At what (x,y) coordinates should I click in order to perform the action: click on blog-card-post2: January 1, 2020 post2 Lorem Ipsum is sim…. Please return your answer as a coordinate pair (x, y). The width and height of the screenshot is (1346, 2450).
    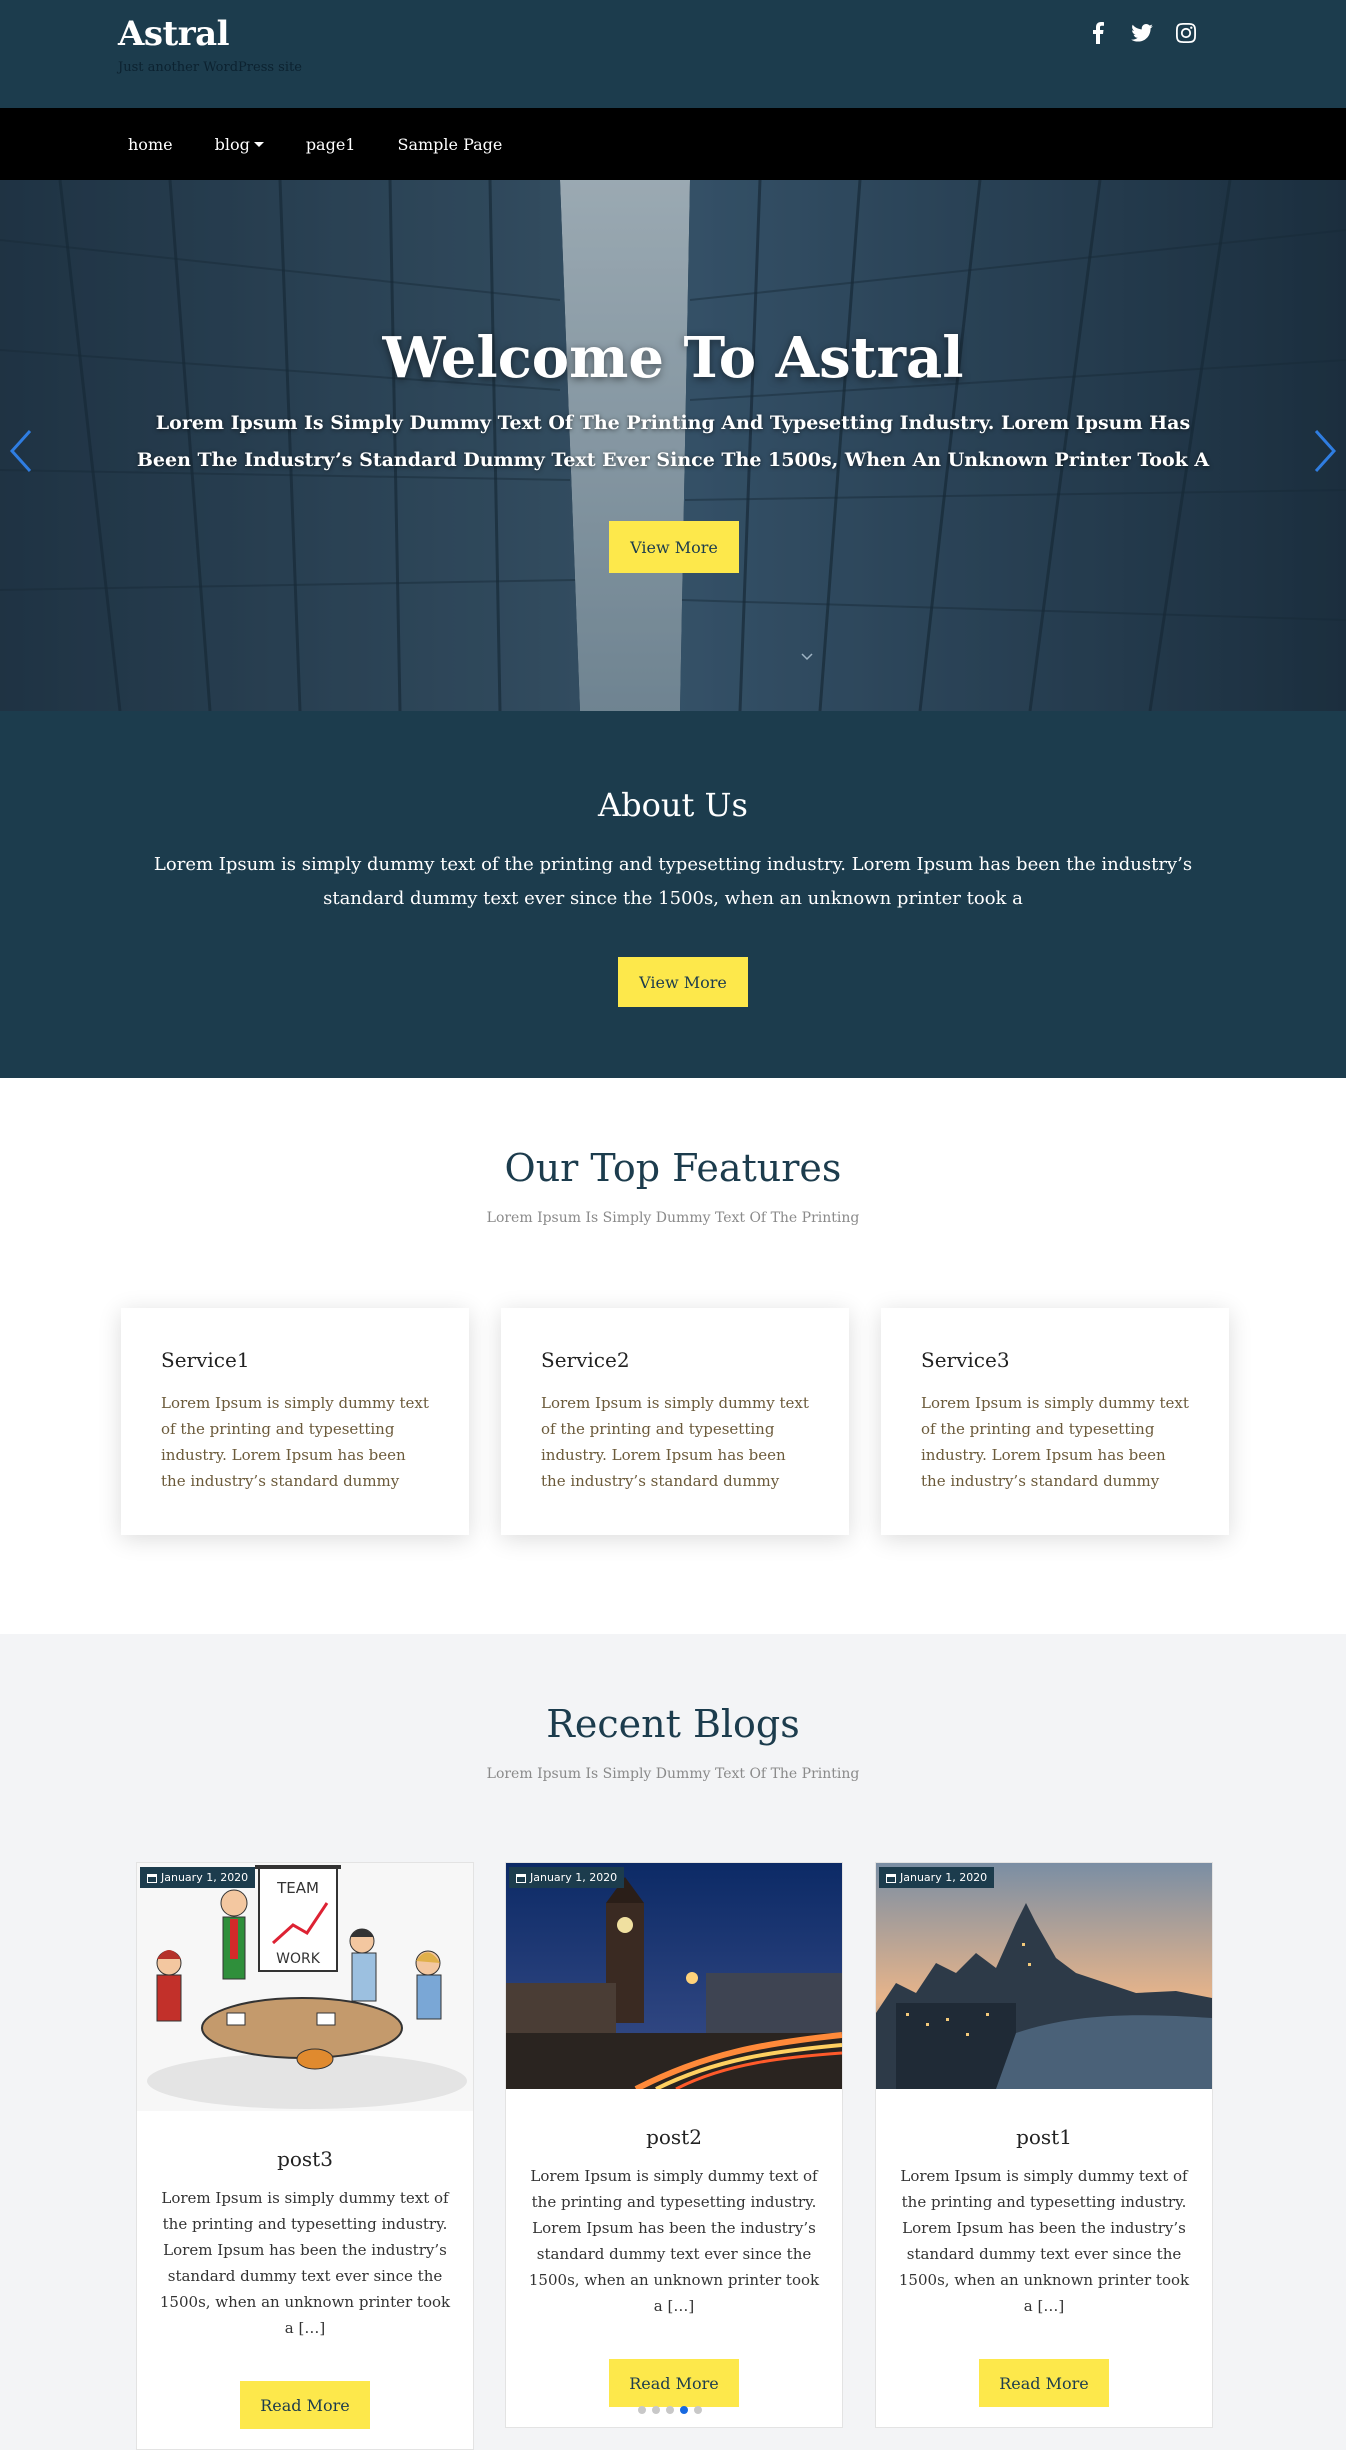
    Looking at the image, I should click on (674, 2145).